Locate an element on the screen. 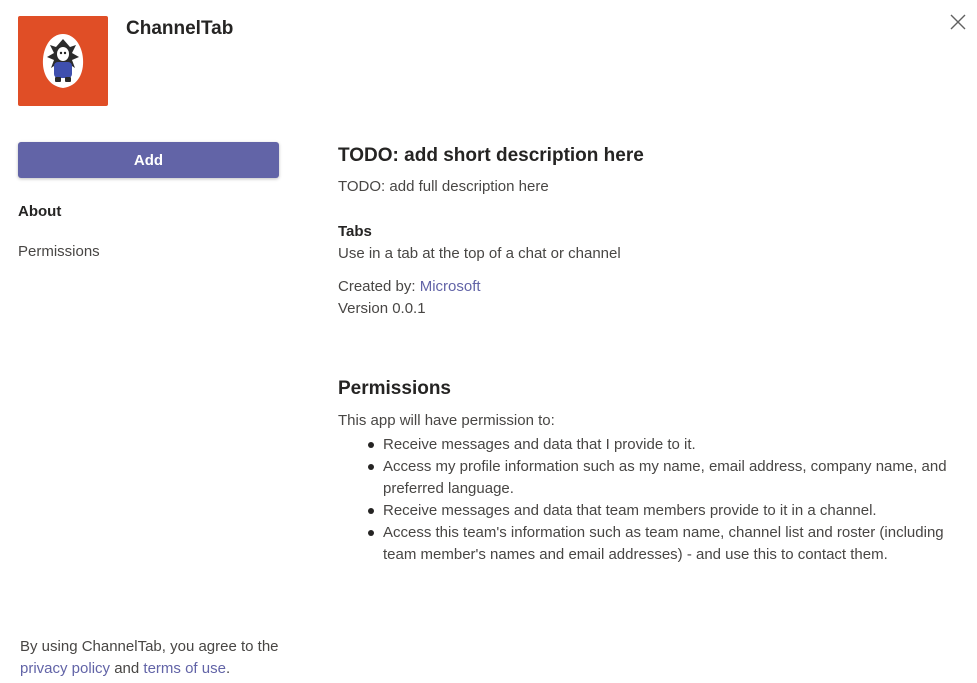 This screenshot has height=683, width=977. close-icon is located at coordinates (958, 22).